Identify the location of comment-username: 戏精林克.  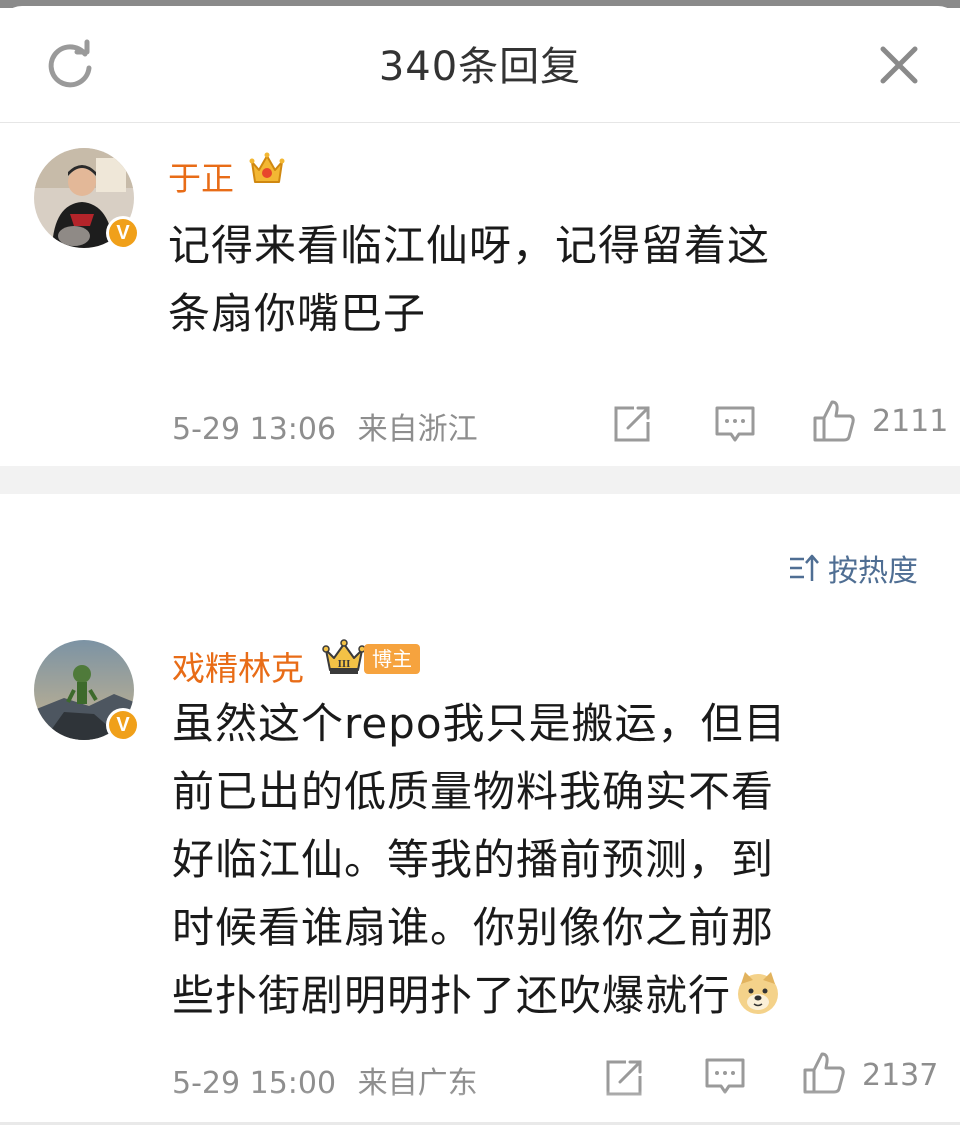
(238, 666).